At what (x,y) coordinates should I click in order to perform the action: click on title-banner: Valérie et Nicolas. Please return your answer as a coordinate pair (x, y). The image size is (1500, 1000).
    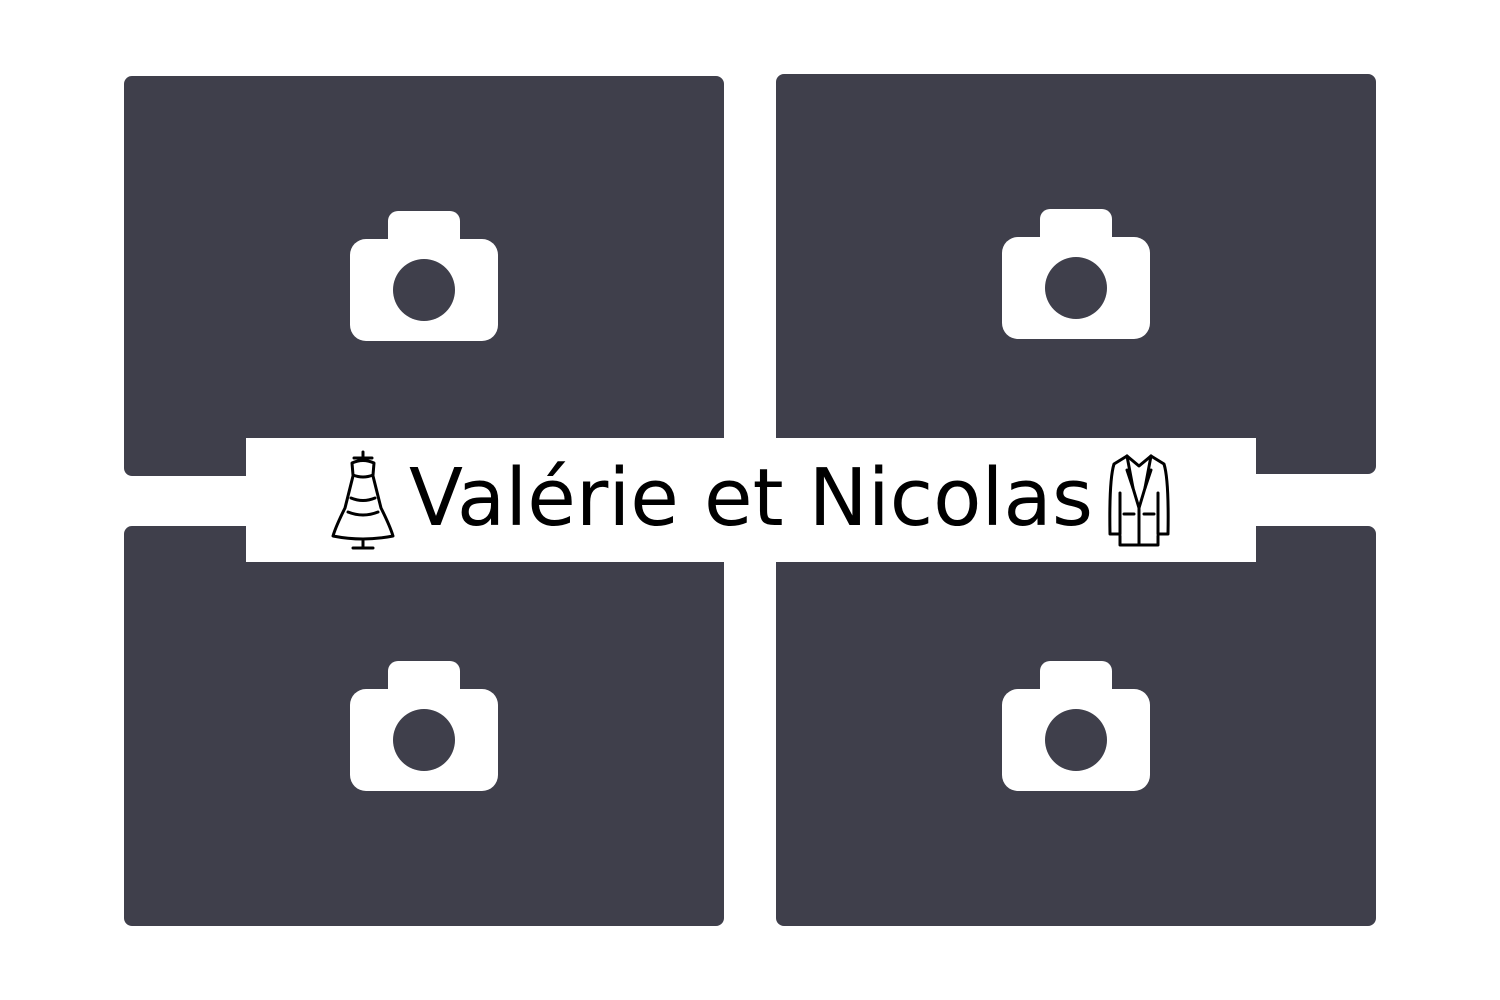
    Looking at the image, I should click on (751, 500).